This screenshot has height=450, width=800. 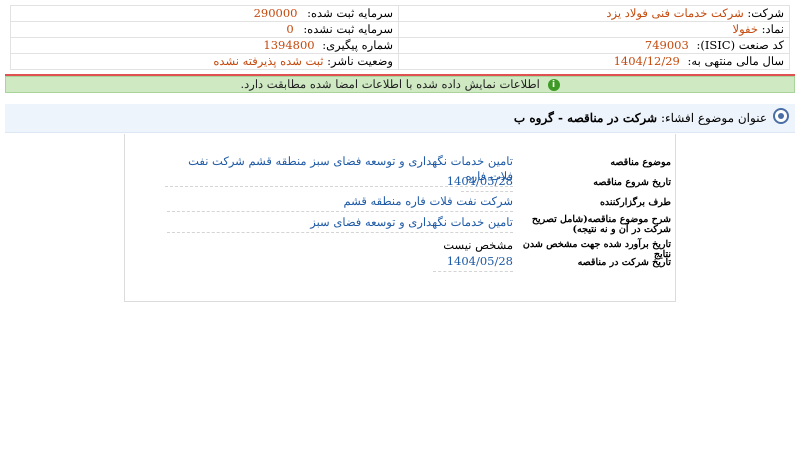 What do you see at coordinates (290, 29) in the screenshot?
I see `unregistered-capital-value: 0` at bounding box center [290, 29].